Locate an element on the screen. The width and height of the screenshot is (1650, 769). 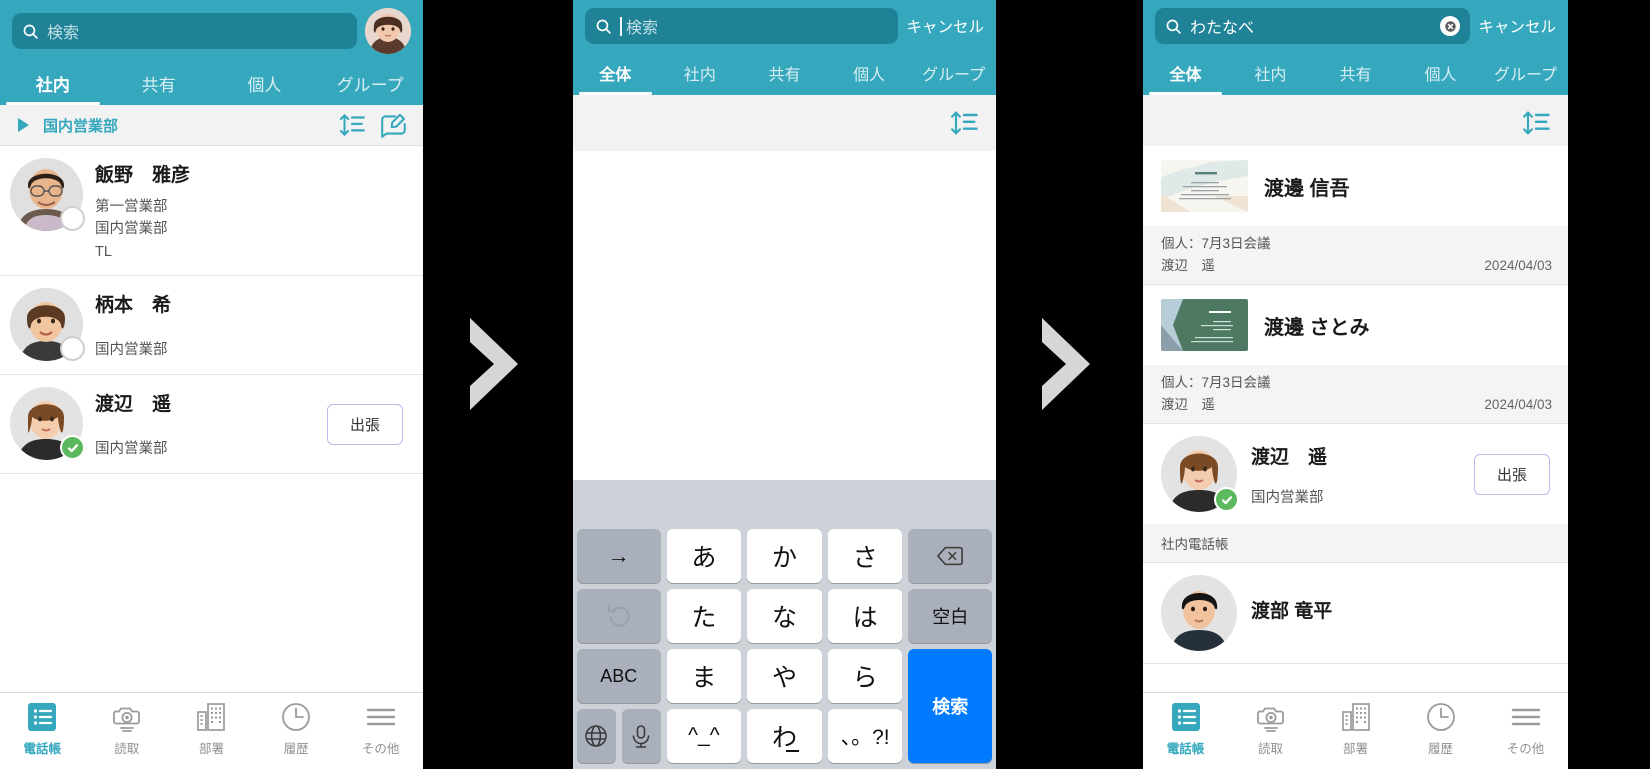
list-item: 渡邊 さとみ 個人：7月3日会議 渡辺 遥 2024/04/03 is located at coordinates (1355, 355).